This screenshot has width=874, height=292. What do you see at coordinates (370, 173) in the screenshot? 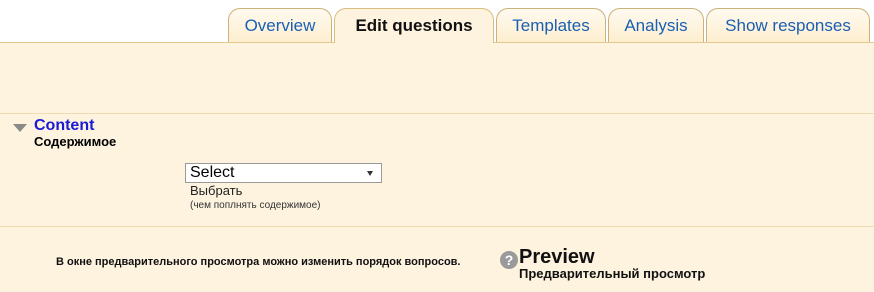
I see `chevron-down-icon` at bounding box center [370, 173].